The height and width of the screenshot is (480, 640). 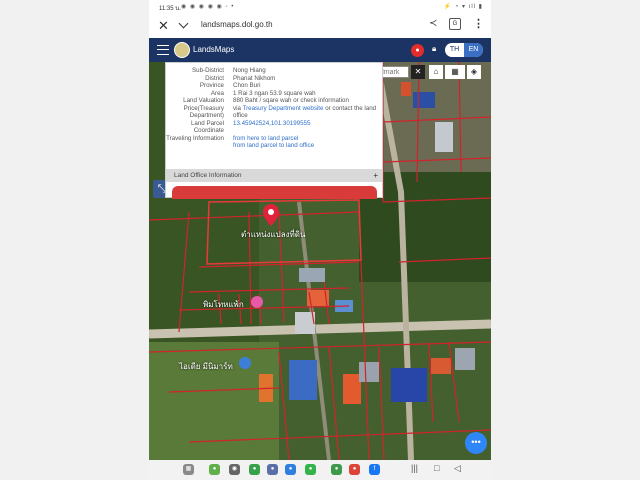 What do you see at coordinates (473, 50) in the screenshot?
I see `lang-en: EN` at bounding box center [473, 50].